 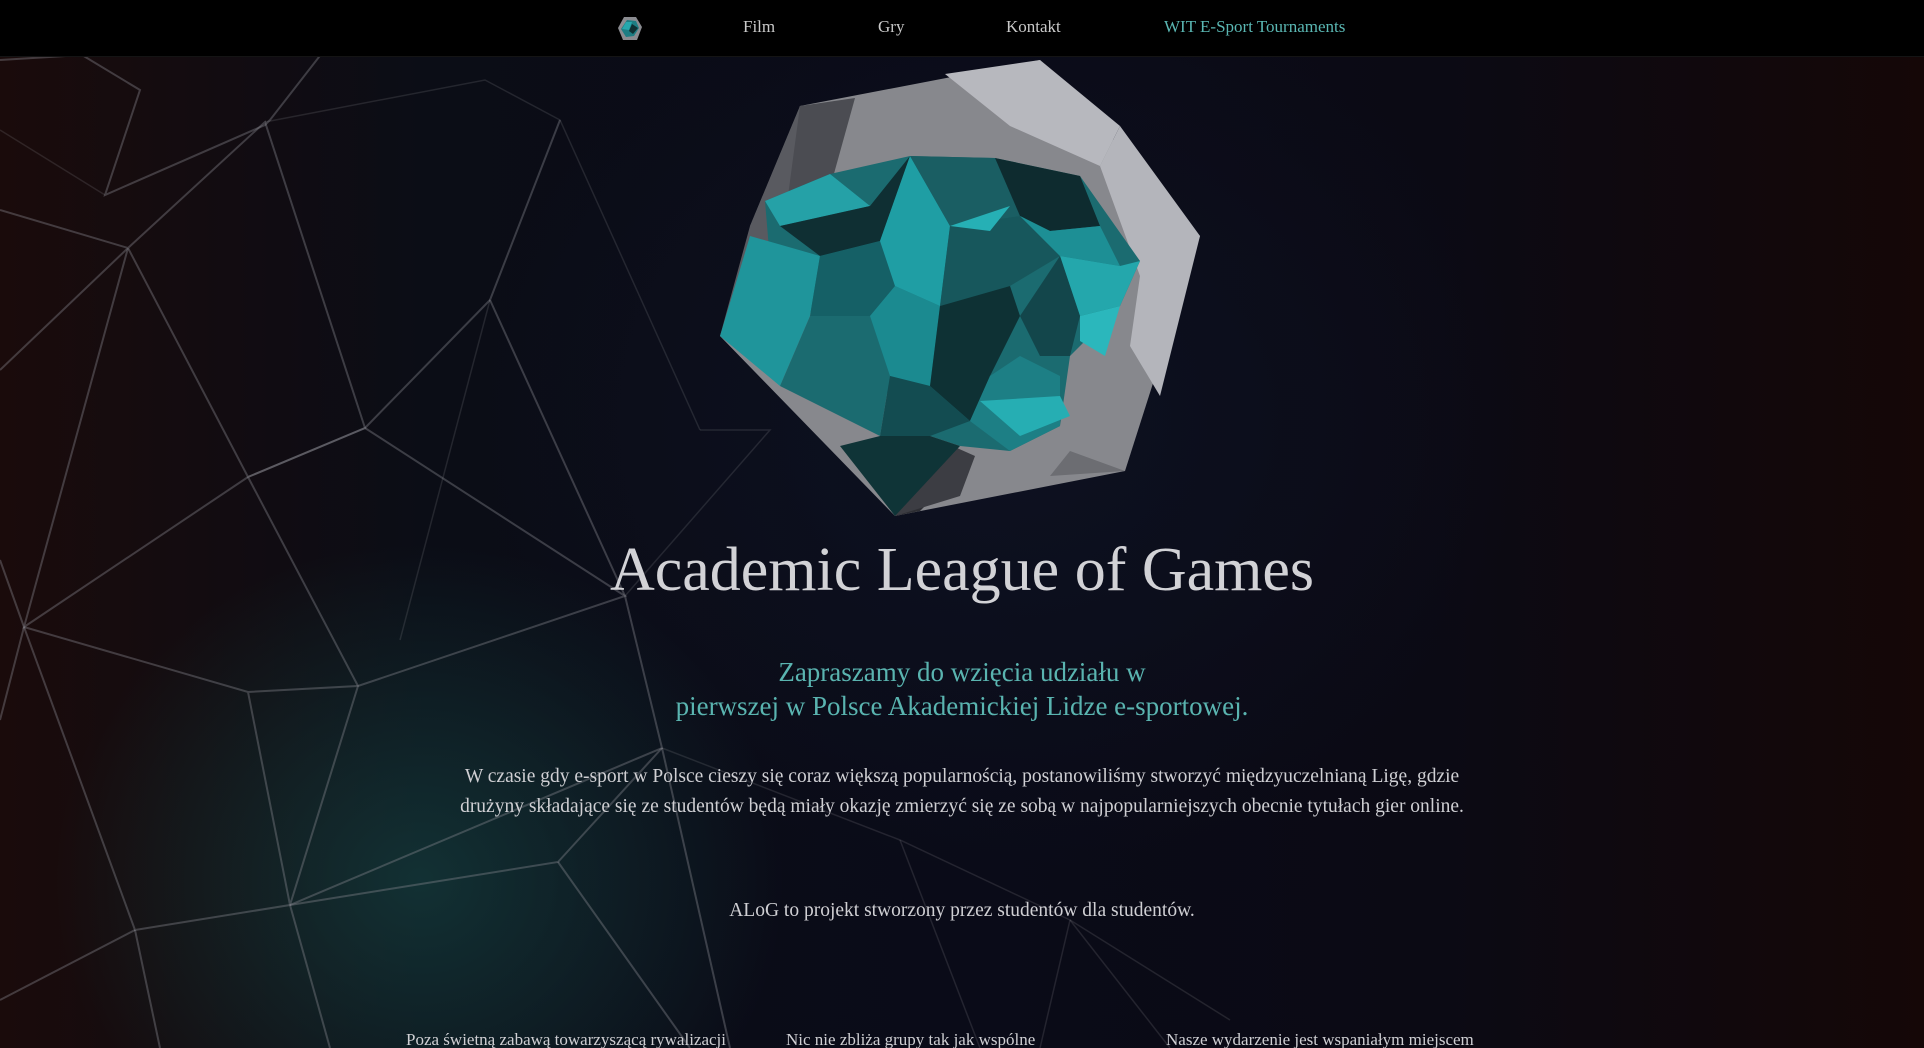 I want to click on nav-link-film: Film, so click(x=759, y=27).